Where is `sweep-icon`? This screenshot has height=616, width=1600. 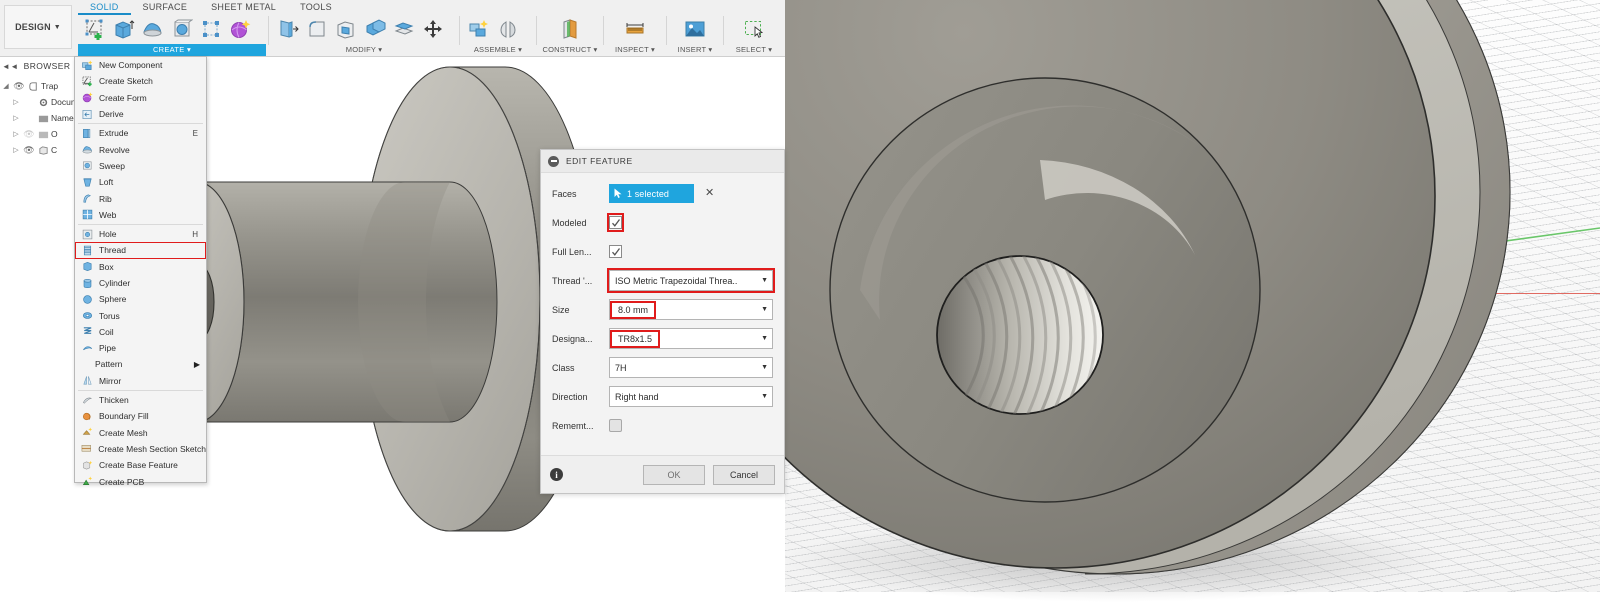
sweep-icon is located at coordinates (181, 29).